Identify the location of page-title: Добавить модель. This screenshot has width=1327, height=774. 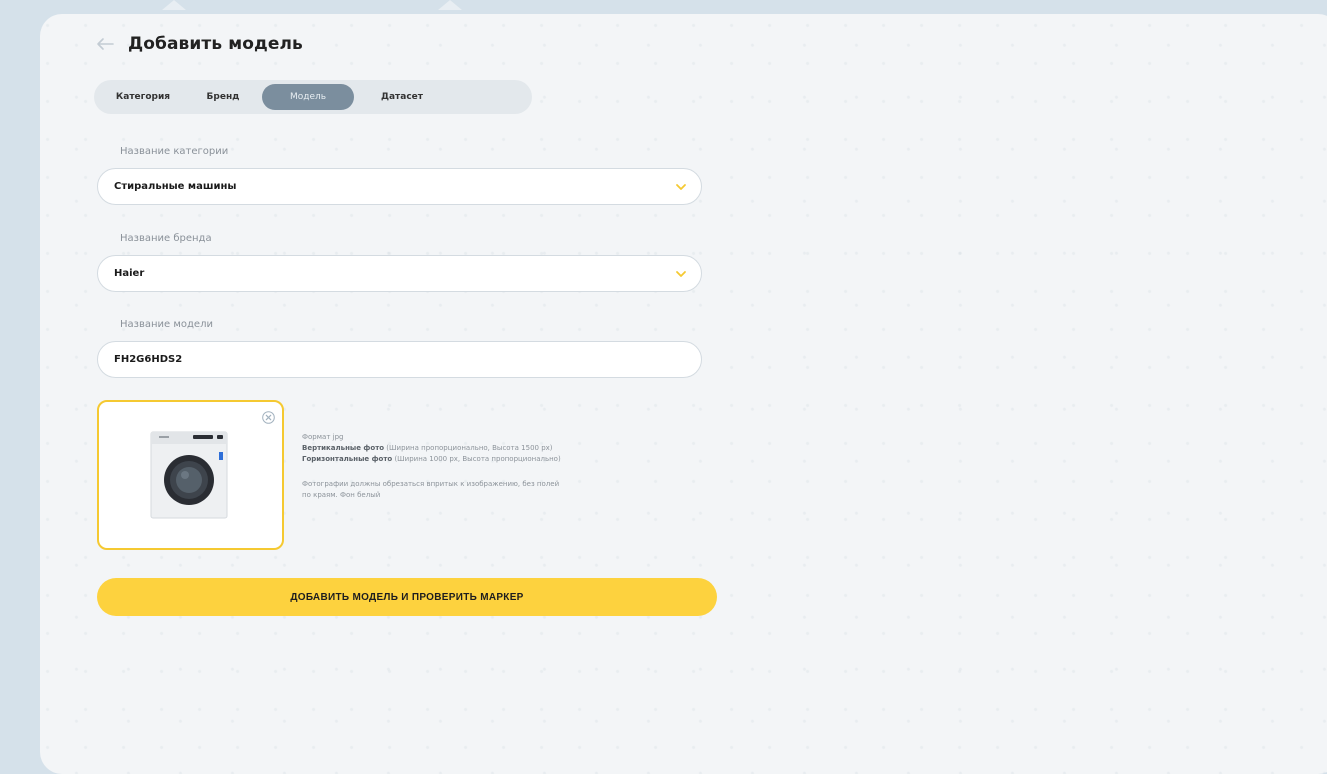
(215, 44).